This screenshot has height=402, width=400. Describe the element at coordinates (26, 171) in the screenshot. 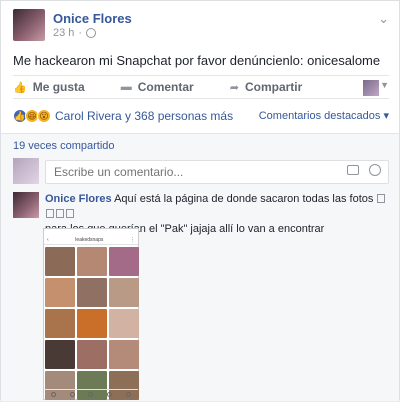

I see `viewer-avatar` at that location.